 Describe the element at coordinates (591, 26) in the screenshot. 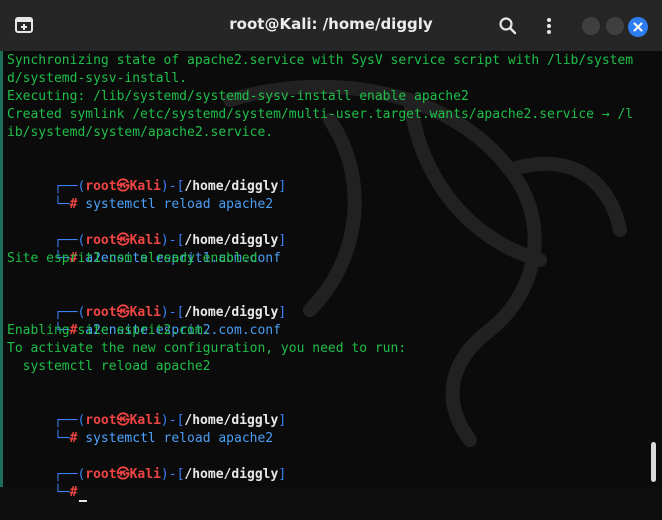

I see `minimize-icon` at that location.